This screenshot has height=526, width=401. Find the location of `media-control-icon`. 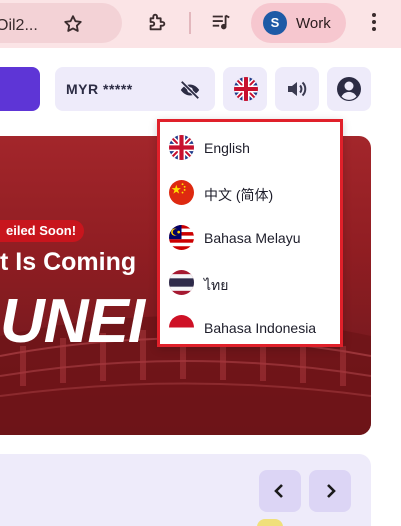

media-control-icon is located at coordinates (221, 22).